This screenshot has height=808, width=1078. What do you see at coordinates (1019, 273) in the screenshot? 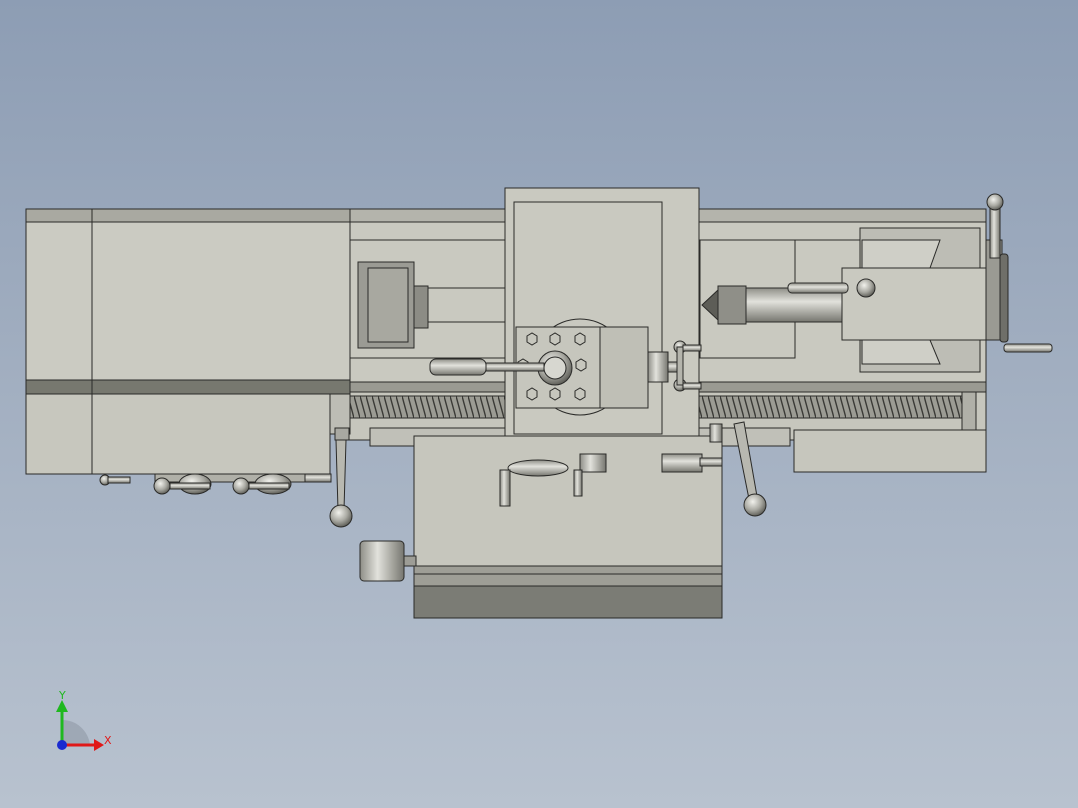
I see `tailstock-handwheel` at bounding box center [1019, 273].